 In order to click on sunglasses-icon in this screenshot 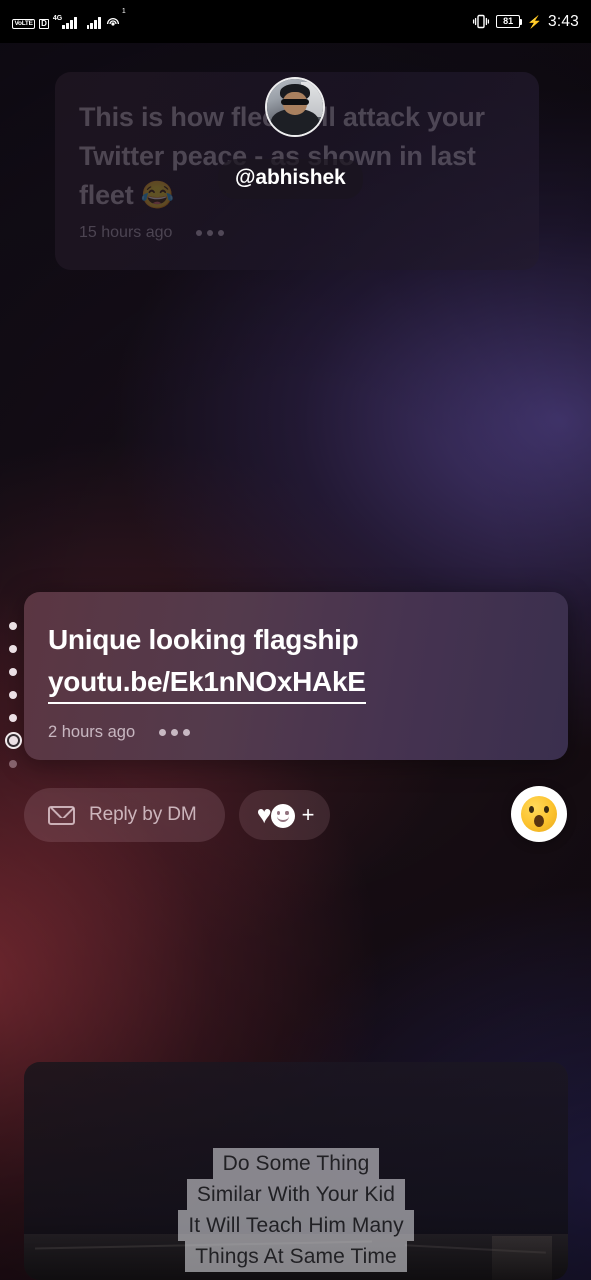, I will do `click(295, 101)`.